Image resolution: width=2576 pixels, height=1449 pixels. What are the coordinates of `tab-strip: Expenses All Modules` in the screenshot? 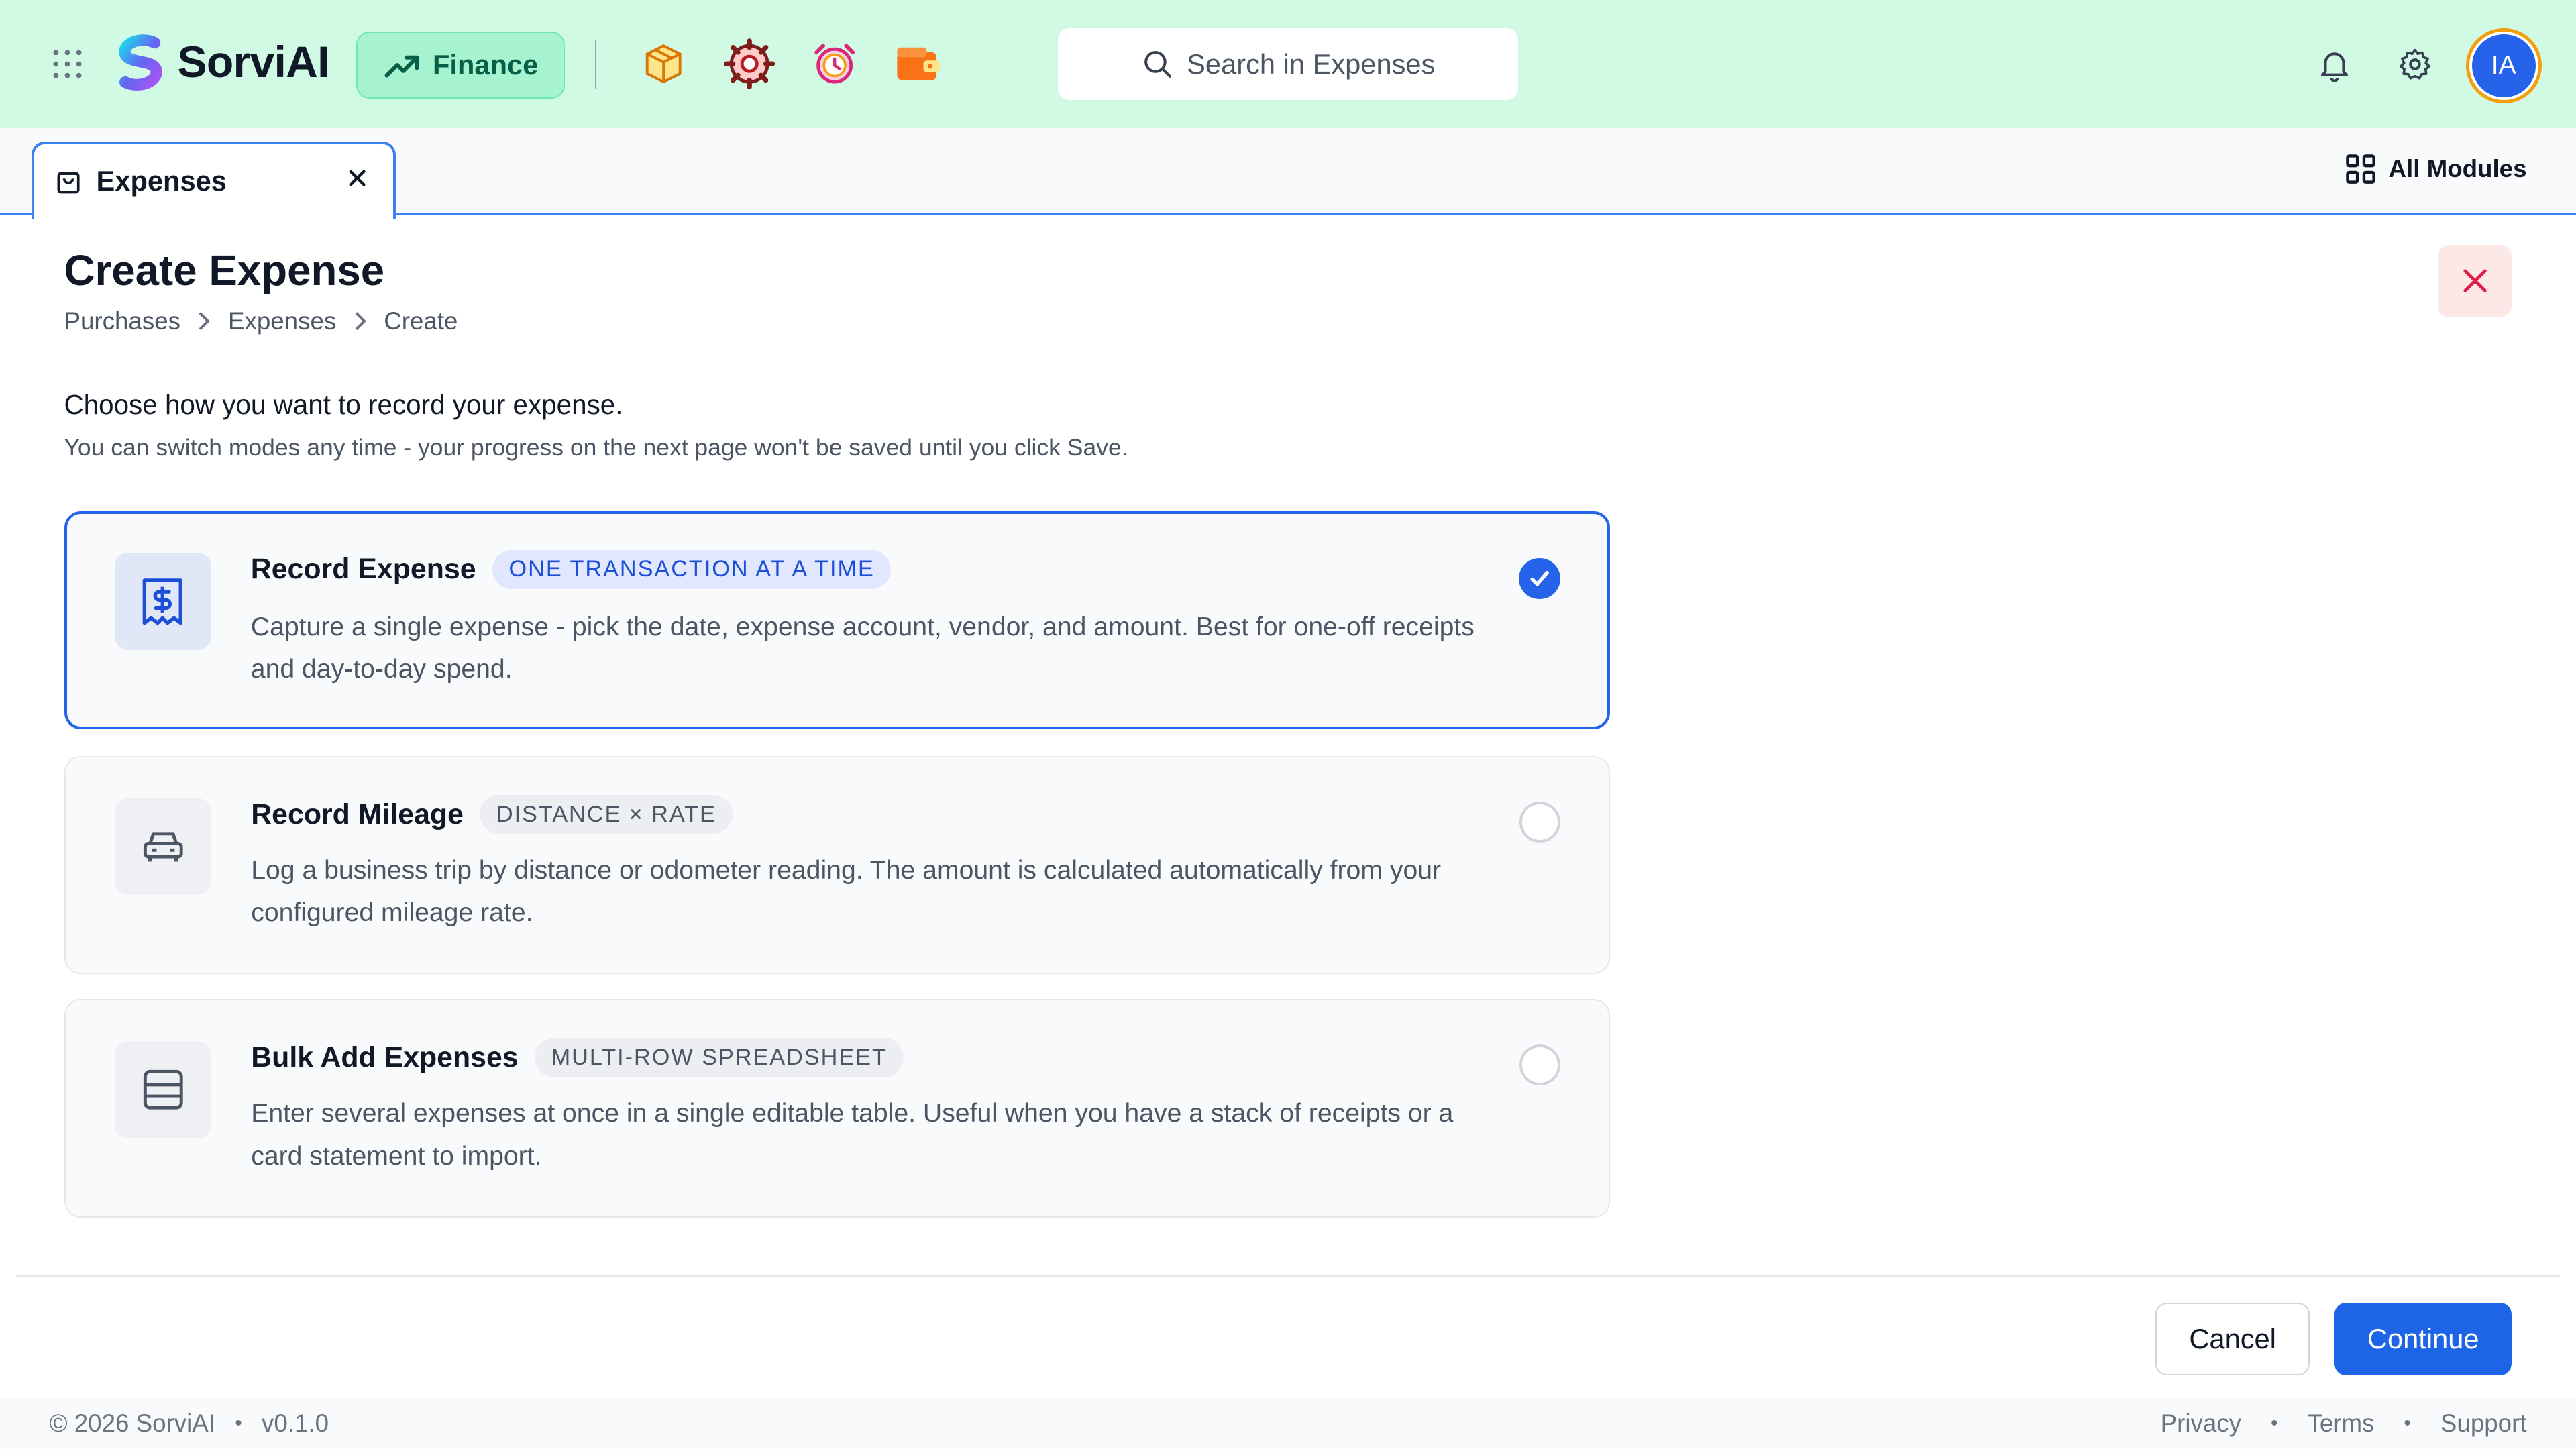 It's located at (1288, 173).